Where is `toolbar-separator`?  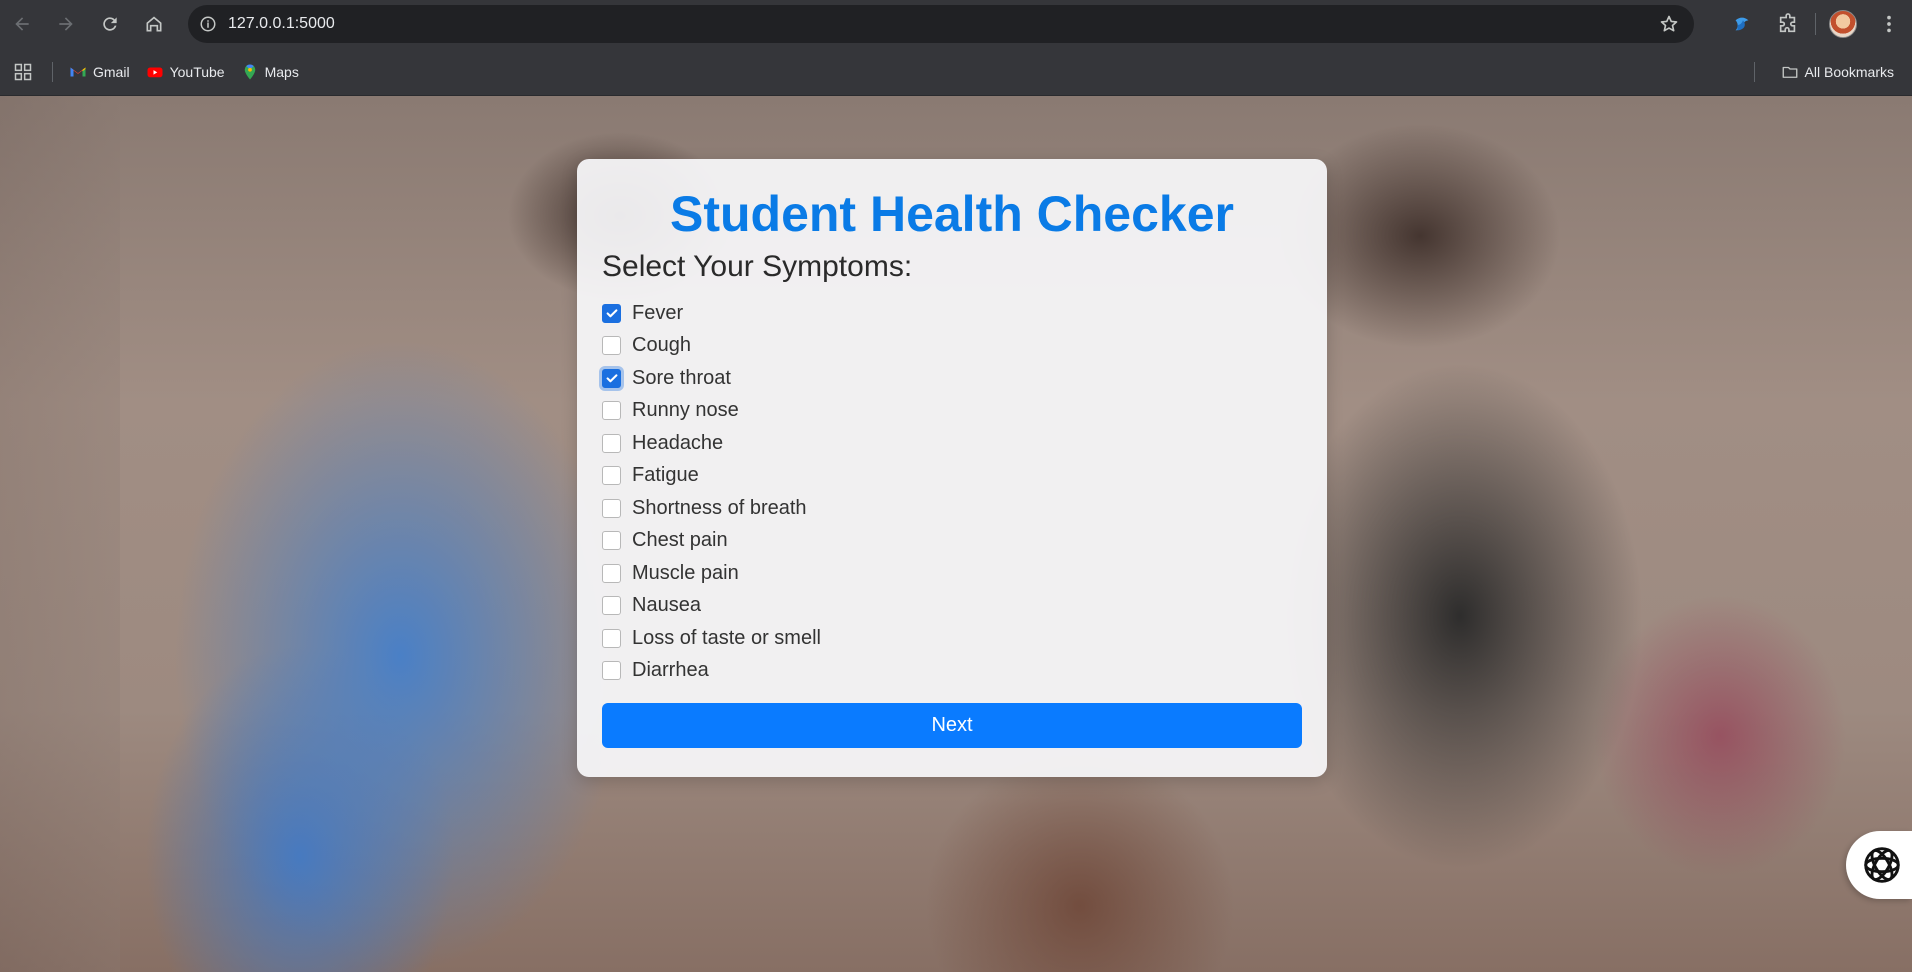
toolbar-separator is located at coordinates (1815, 24).